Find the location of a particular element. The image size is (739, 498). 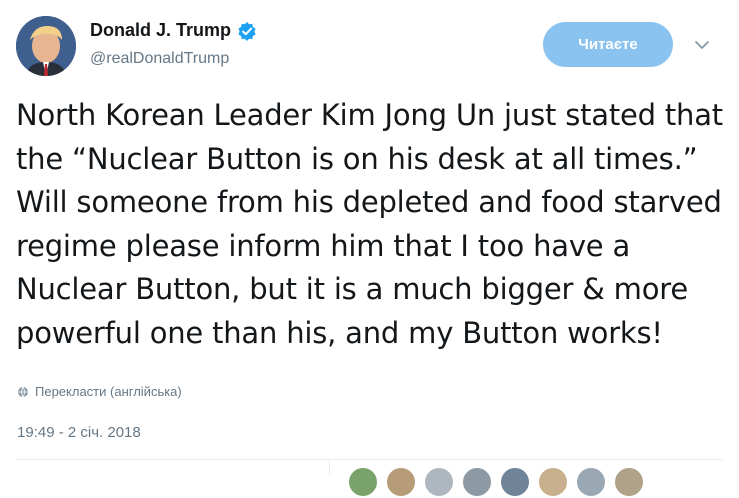

divider is located at coordinates (369, 459).